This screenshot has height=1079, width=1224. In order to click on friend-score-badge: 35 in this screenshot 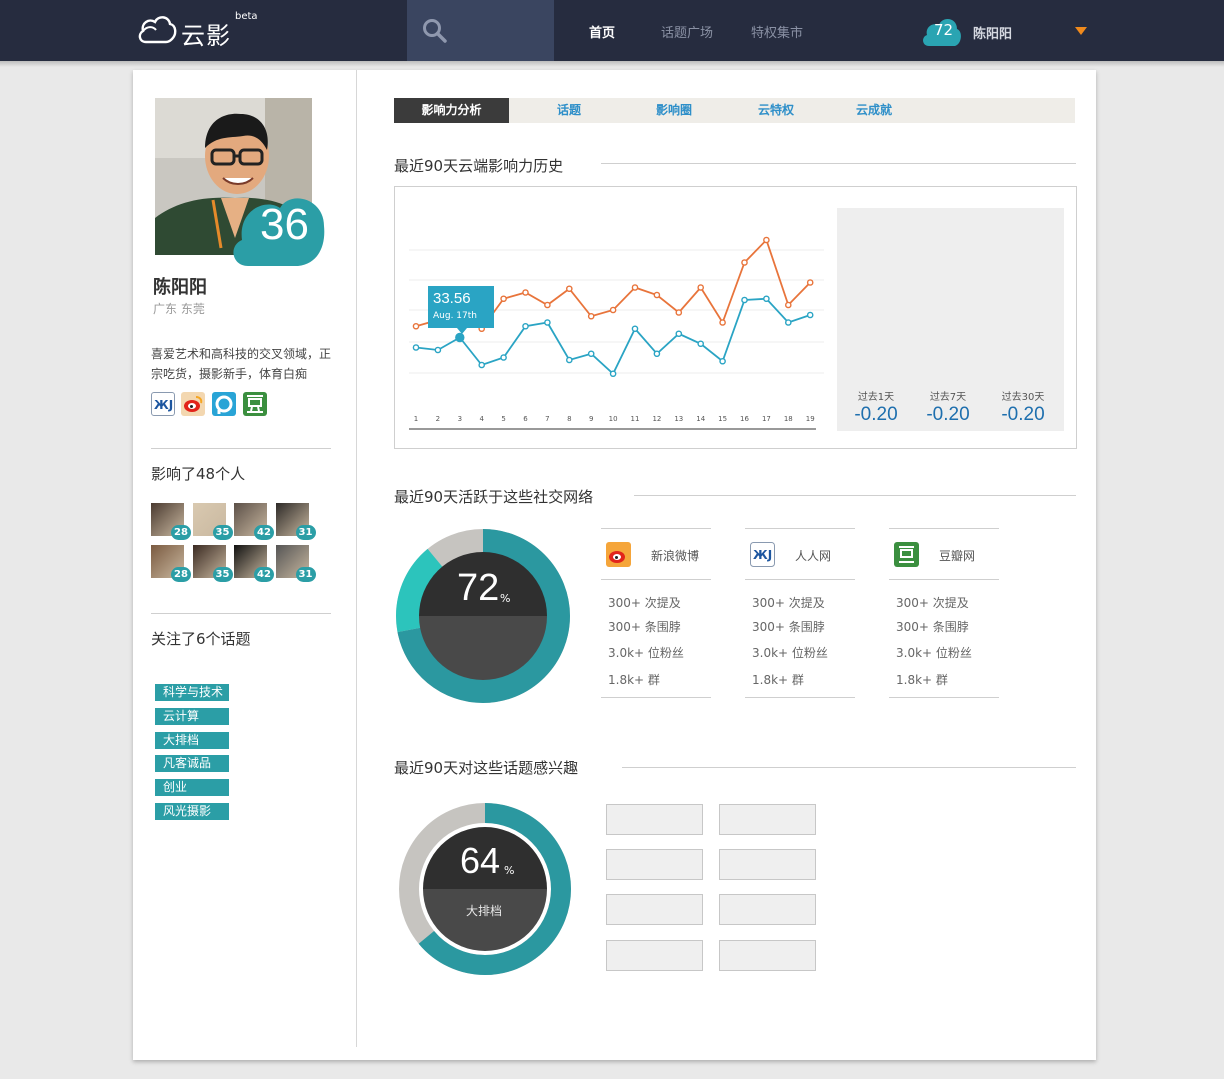, I will do `click(222, 574)`.